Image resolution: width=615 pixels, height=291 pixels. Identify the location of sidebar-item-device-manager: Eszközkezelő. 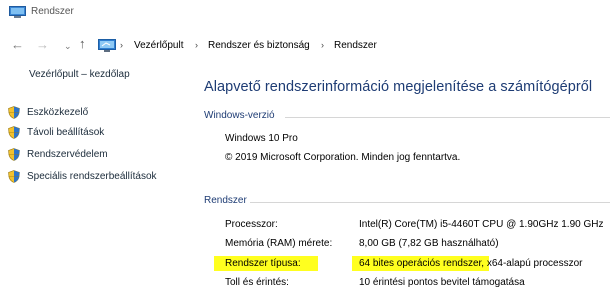
(48, 113).